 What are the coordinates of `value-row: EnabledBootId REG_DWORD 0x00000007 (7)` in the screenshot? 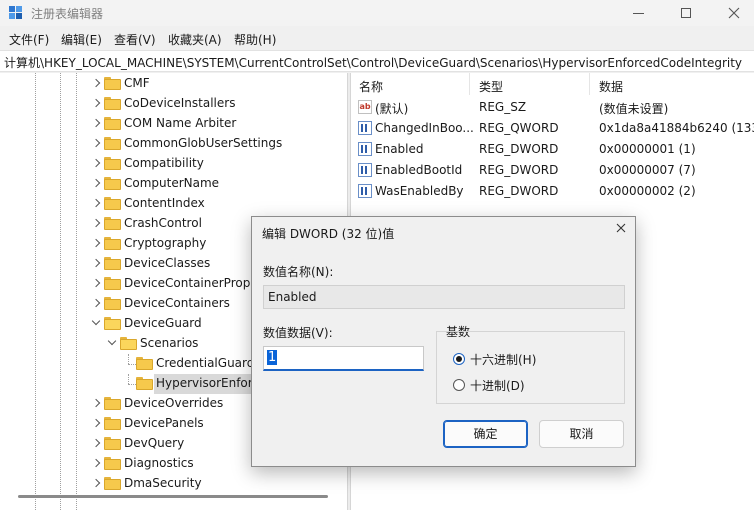 It's located at (552, 170).